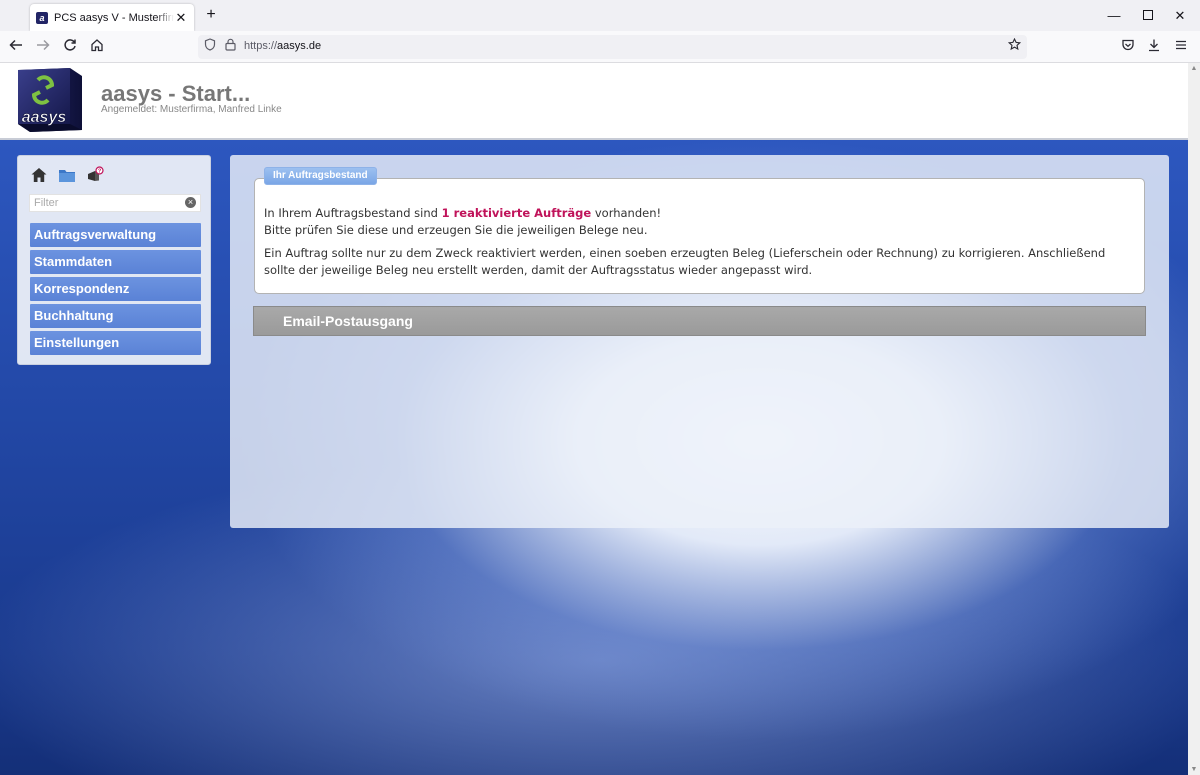 The image size is (1200, 775). Describe the element at coordinates (181, 17) in the screenshot. I see `close-tab-icon: ✕` at that location.